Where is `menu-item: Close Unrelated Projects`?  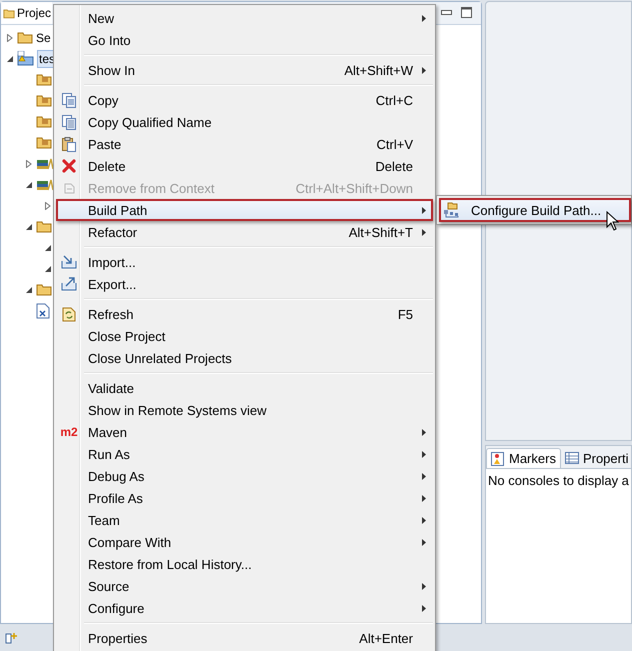 menu-item: Close Unrelated Projects is located at coordinates (244, 358).